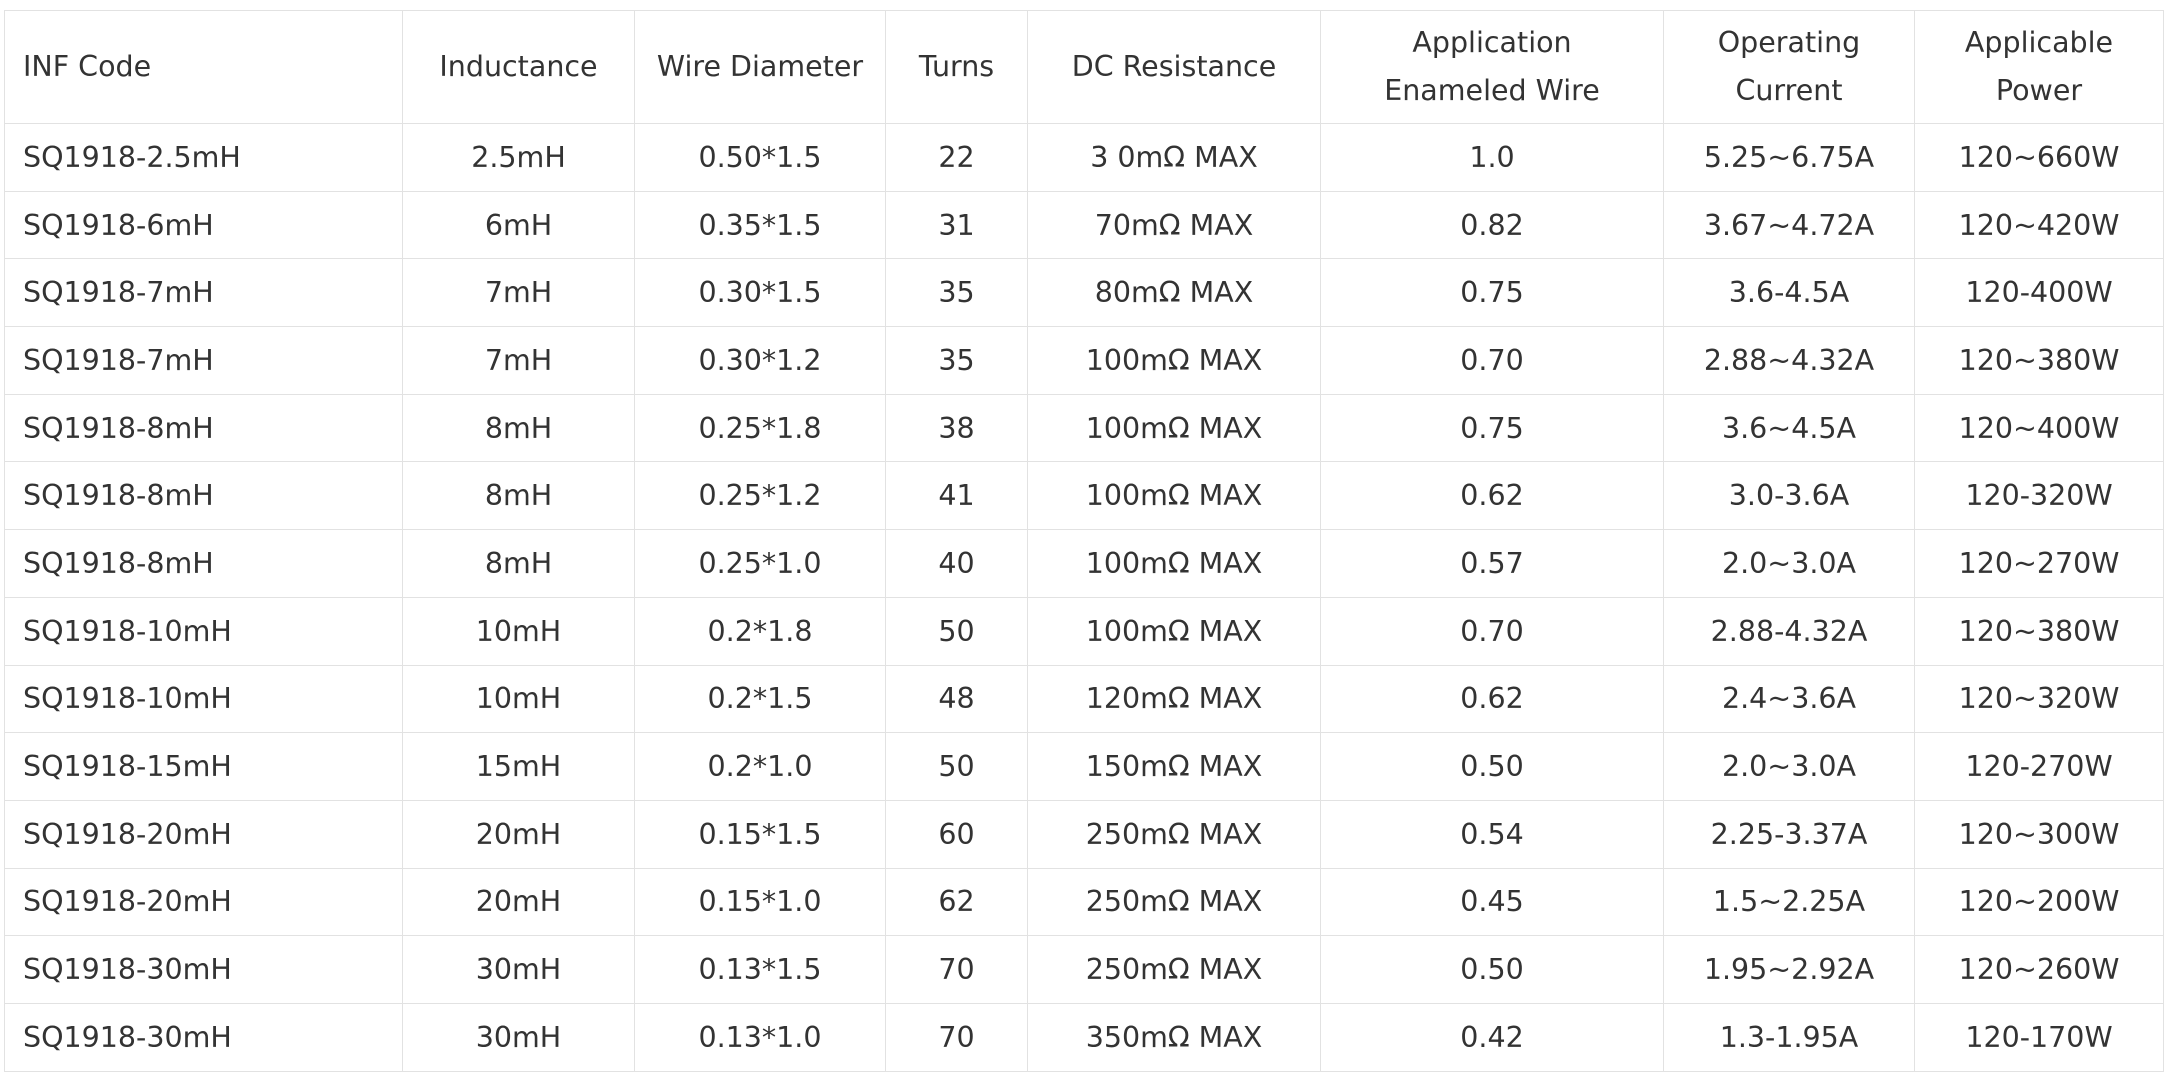  What do you see at coordinates (956, 834) in the screenshot?
I see `turns-cell: 60` at bounding box center [956, 834].